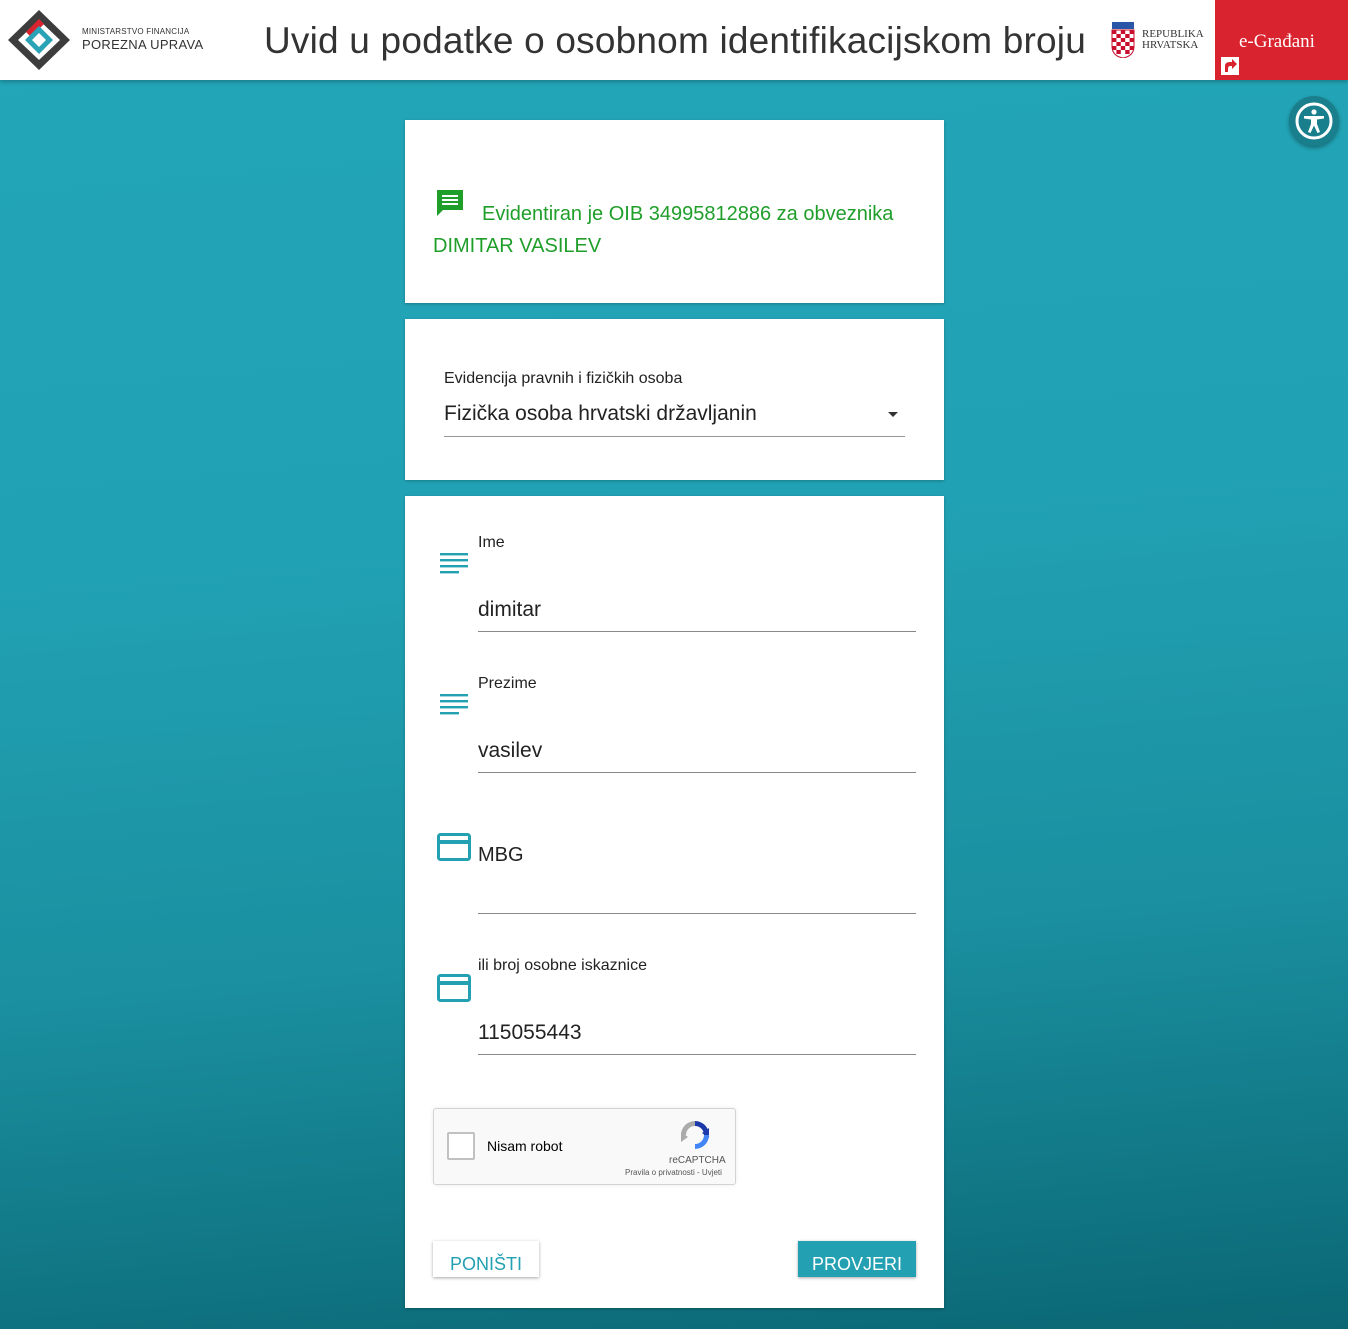 This screenshot has height=1329, width=1348. What do you see at coordinates (674, 720) in the screenshot?
I see `last-name-field: Prezime vasilev` at bounding box center [674, 720].